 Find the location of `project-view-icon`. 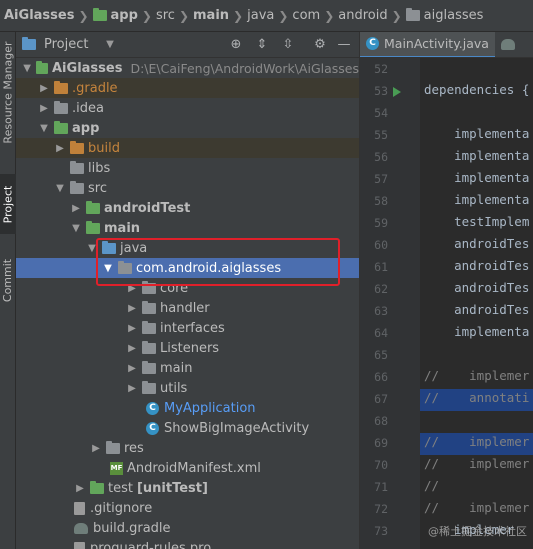

project-view-icon is located at coordinates (29, 43).